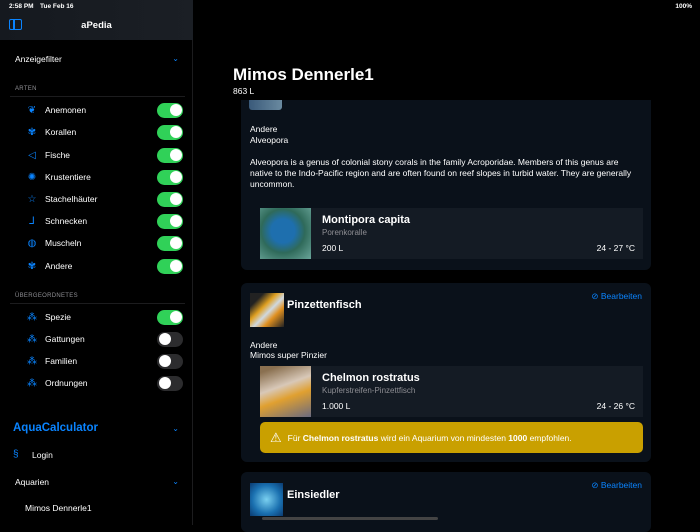 The image size is (700, 532). I want to click on warning-text: wird ein Aquarium von mindesten, so click(443, 437).